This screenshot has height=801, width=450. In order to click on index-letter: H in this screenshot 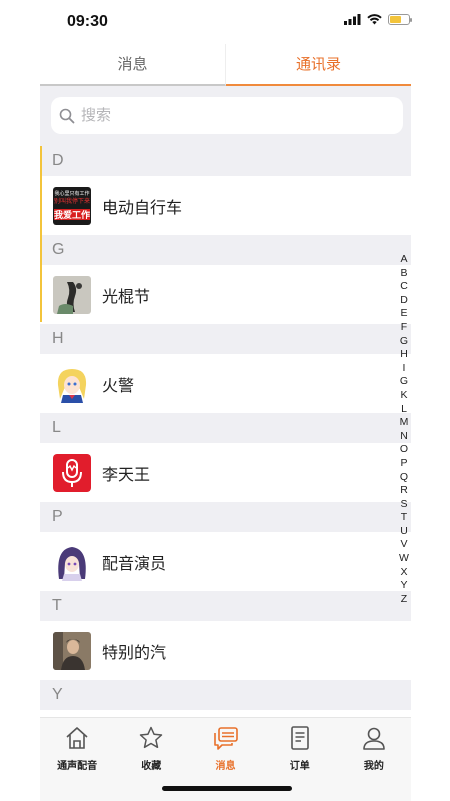, I will do `click(404, 355)`.